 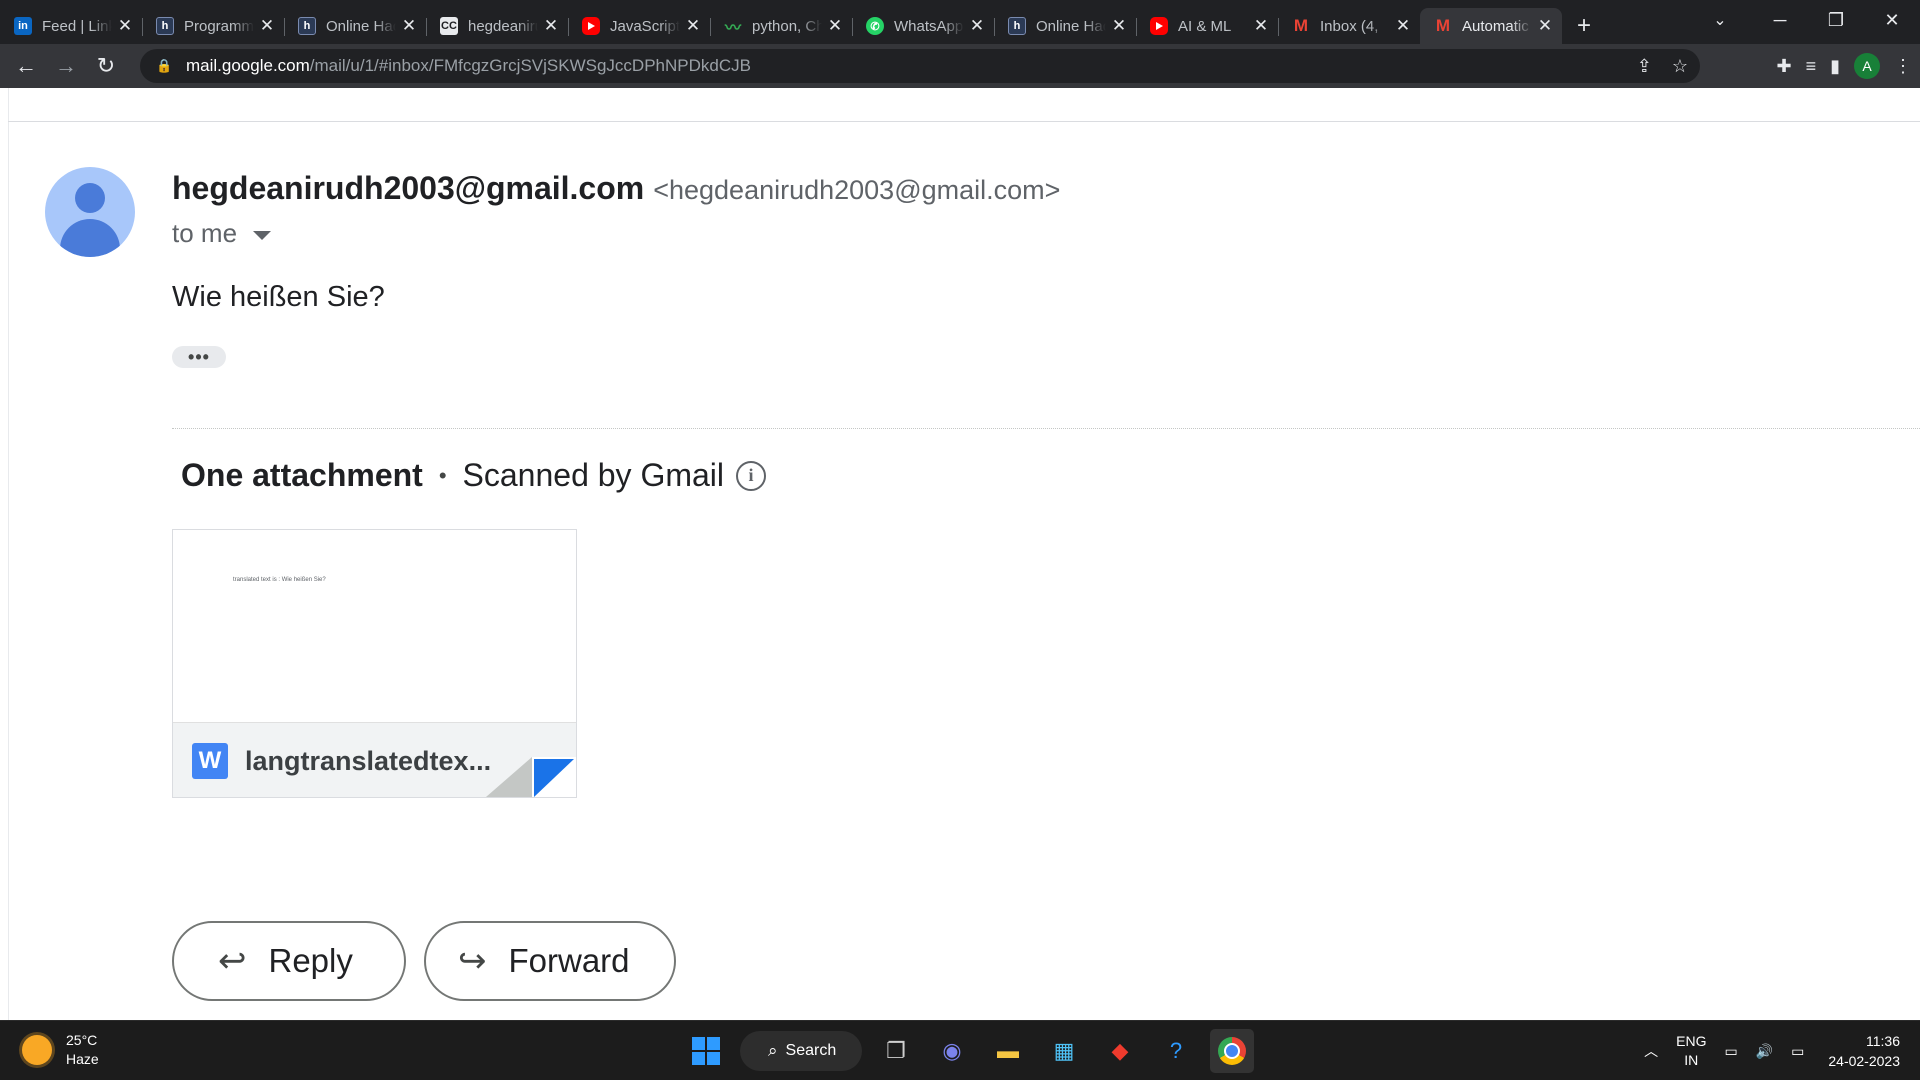 I want to click on region-code: IN, so click(x=1691, y=1060).